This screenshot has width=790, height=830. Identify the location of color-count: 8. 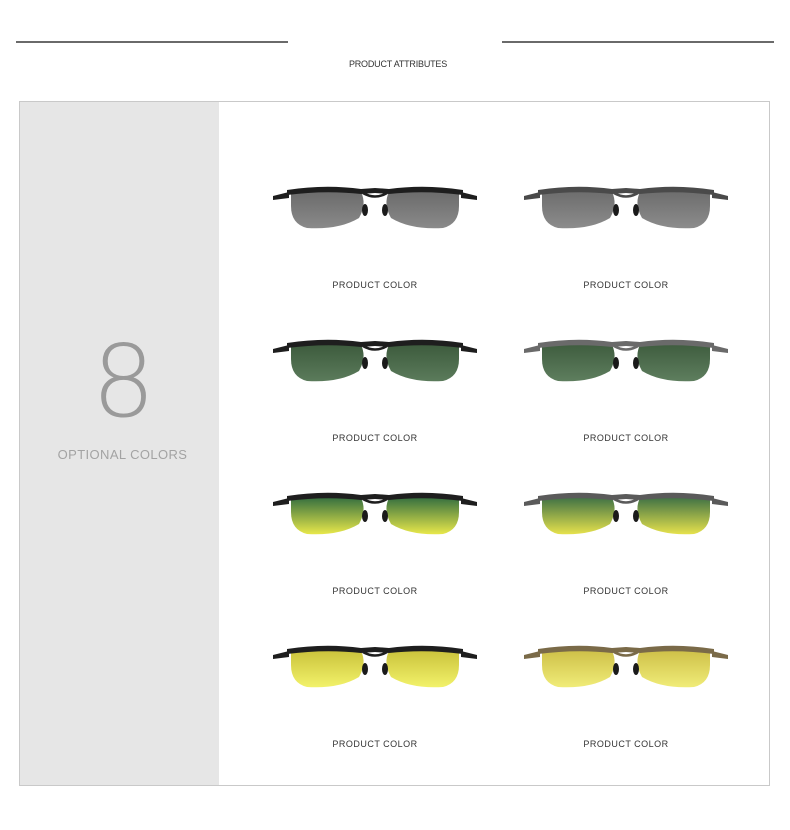
(123, 381).